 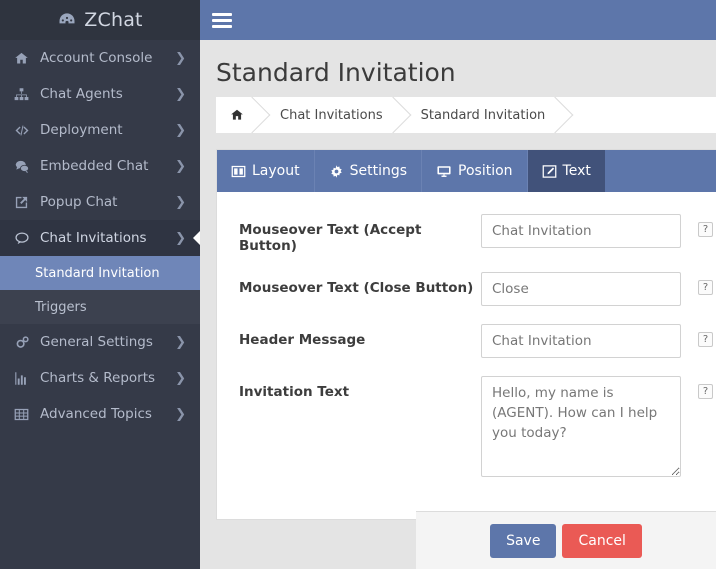 What do you see at coordinates (81, 130) in the screenshot?
I see `sidebar-item-label: Deployment` at bounding box center [81, 130].